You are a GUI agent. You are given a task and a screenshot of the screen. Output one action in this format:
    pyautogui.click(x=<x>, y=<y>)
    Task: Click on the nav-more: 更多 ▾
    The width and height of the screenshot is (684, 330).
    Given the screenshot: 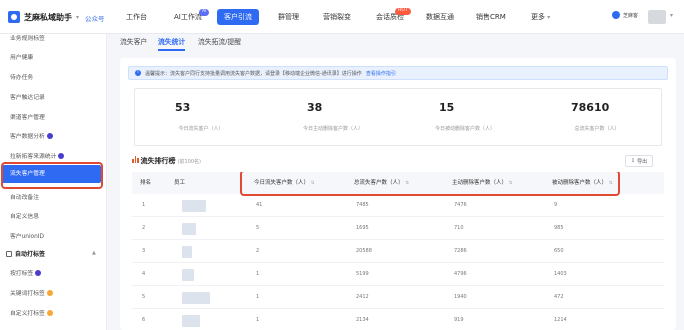 What is the action you would take?
    pyautogui.click(x=540, y=17)
    